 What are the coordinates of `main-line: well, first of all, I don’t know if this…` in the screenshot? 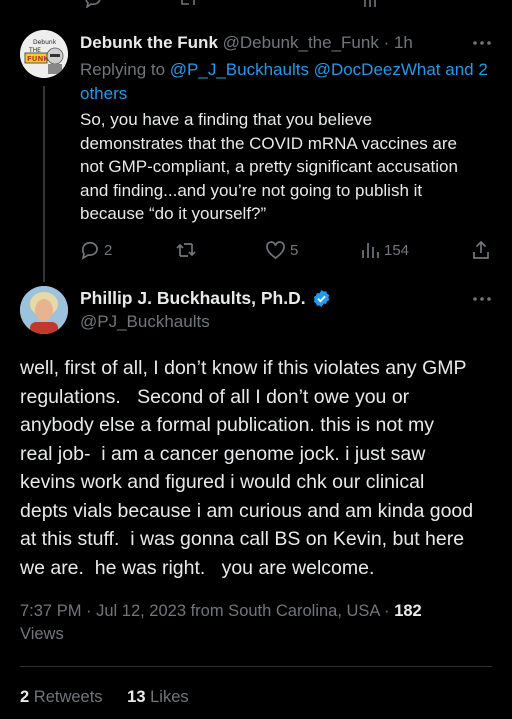 It's located at (243, 368).